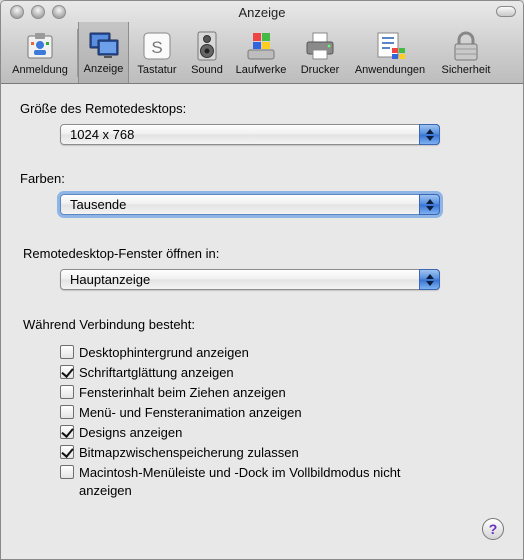 The width and height of the screenshot is (524, 560). I want to click on checkbox-label: Bitmapzwischenspeicherung zulassen, so click(189, 452).